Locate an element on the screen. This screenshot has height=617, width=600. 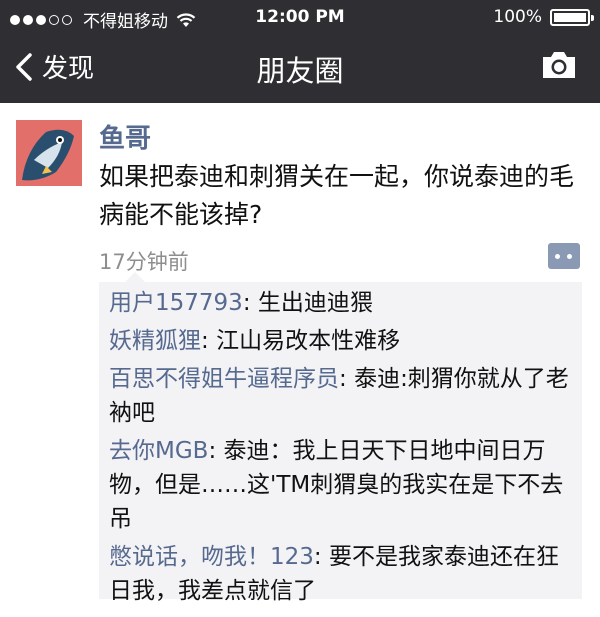
comment-author: 用户157793 is located at coordinates (176, 303).